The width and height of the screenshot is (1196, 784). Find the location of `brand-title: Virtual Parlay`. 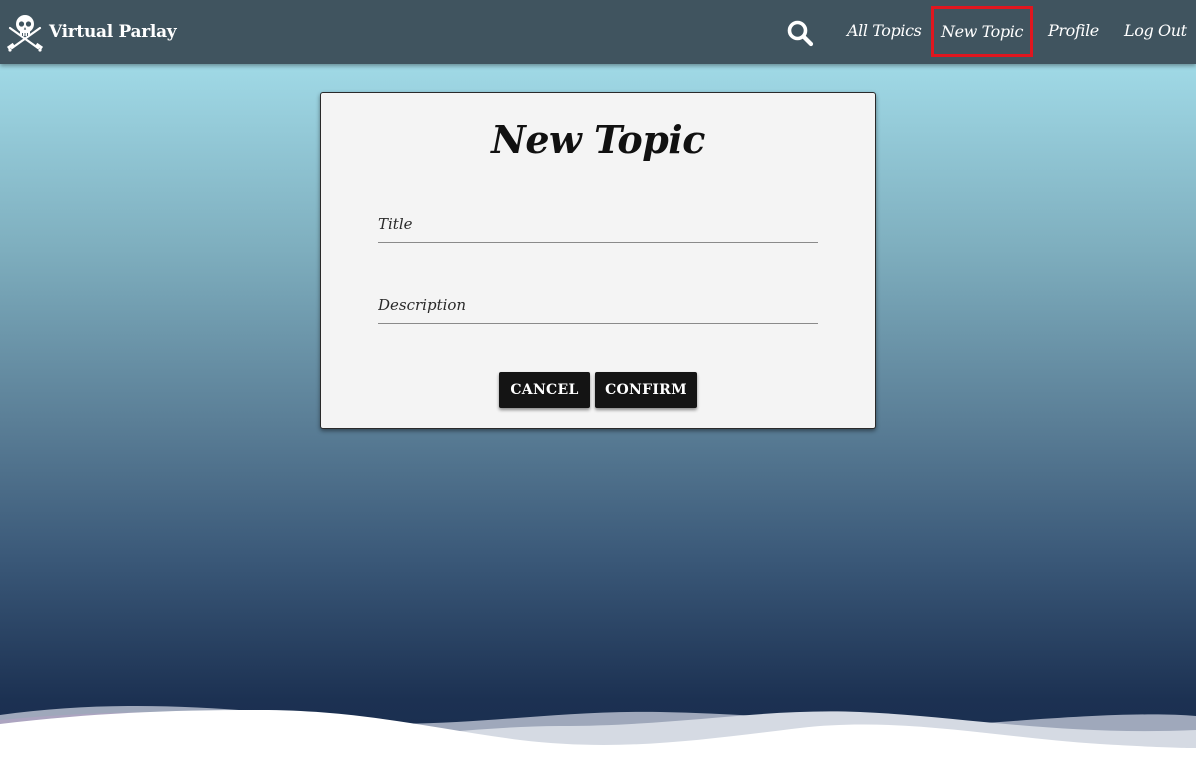

brand-title: Virtual Parlay is located at coordinates (113, 32).